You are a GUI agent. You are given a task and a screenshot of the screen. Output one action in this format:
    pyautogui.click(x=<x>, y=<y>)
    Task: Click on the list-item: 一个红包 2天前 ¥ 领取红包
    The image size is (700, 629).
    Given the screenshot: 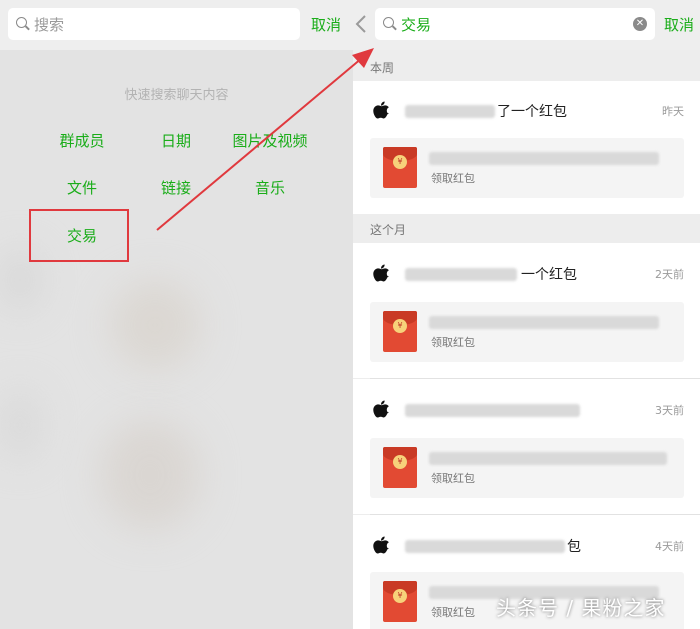 What is the action you would take?
    pyautogui.click(x=526, y=310)
    